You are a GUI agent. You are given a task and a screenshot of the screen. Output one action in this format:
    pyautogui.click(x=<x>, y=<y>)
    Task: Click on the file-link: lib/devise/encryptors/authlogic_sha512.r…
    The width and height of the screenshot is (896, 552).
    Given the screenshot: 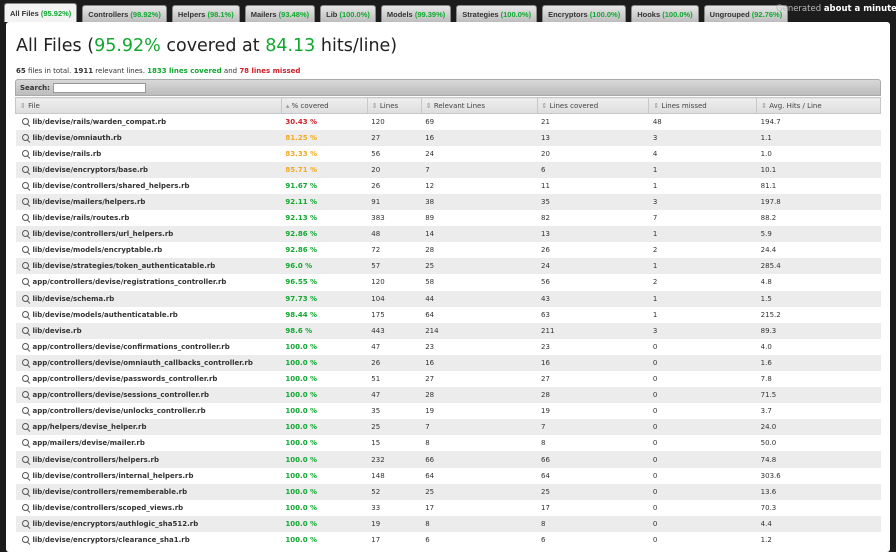 What is the action you would take?
    pyautogui.click(x=116, y=524)
    